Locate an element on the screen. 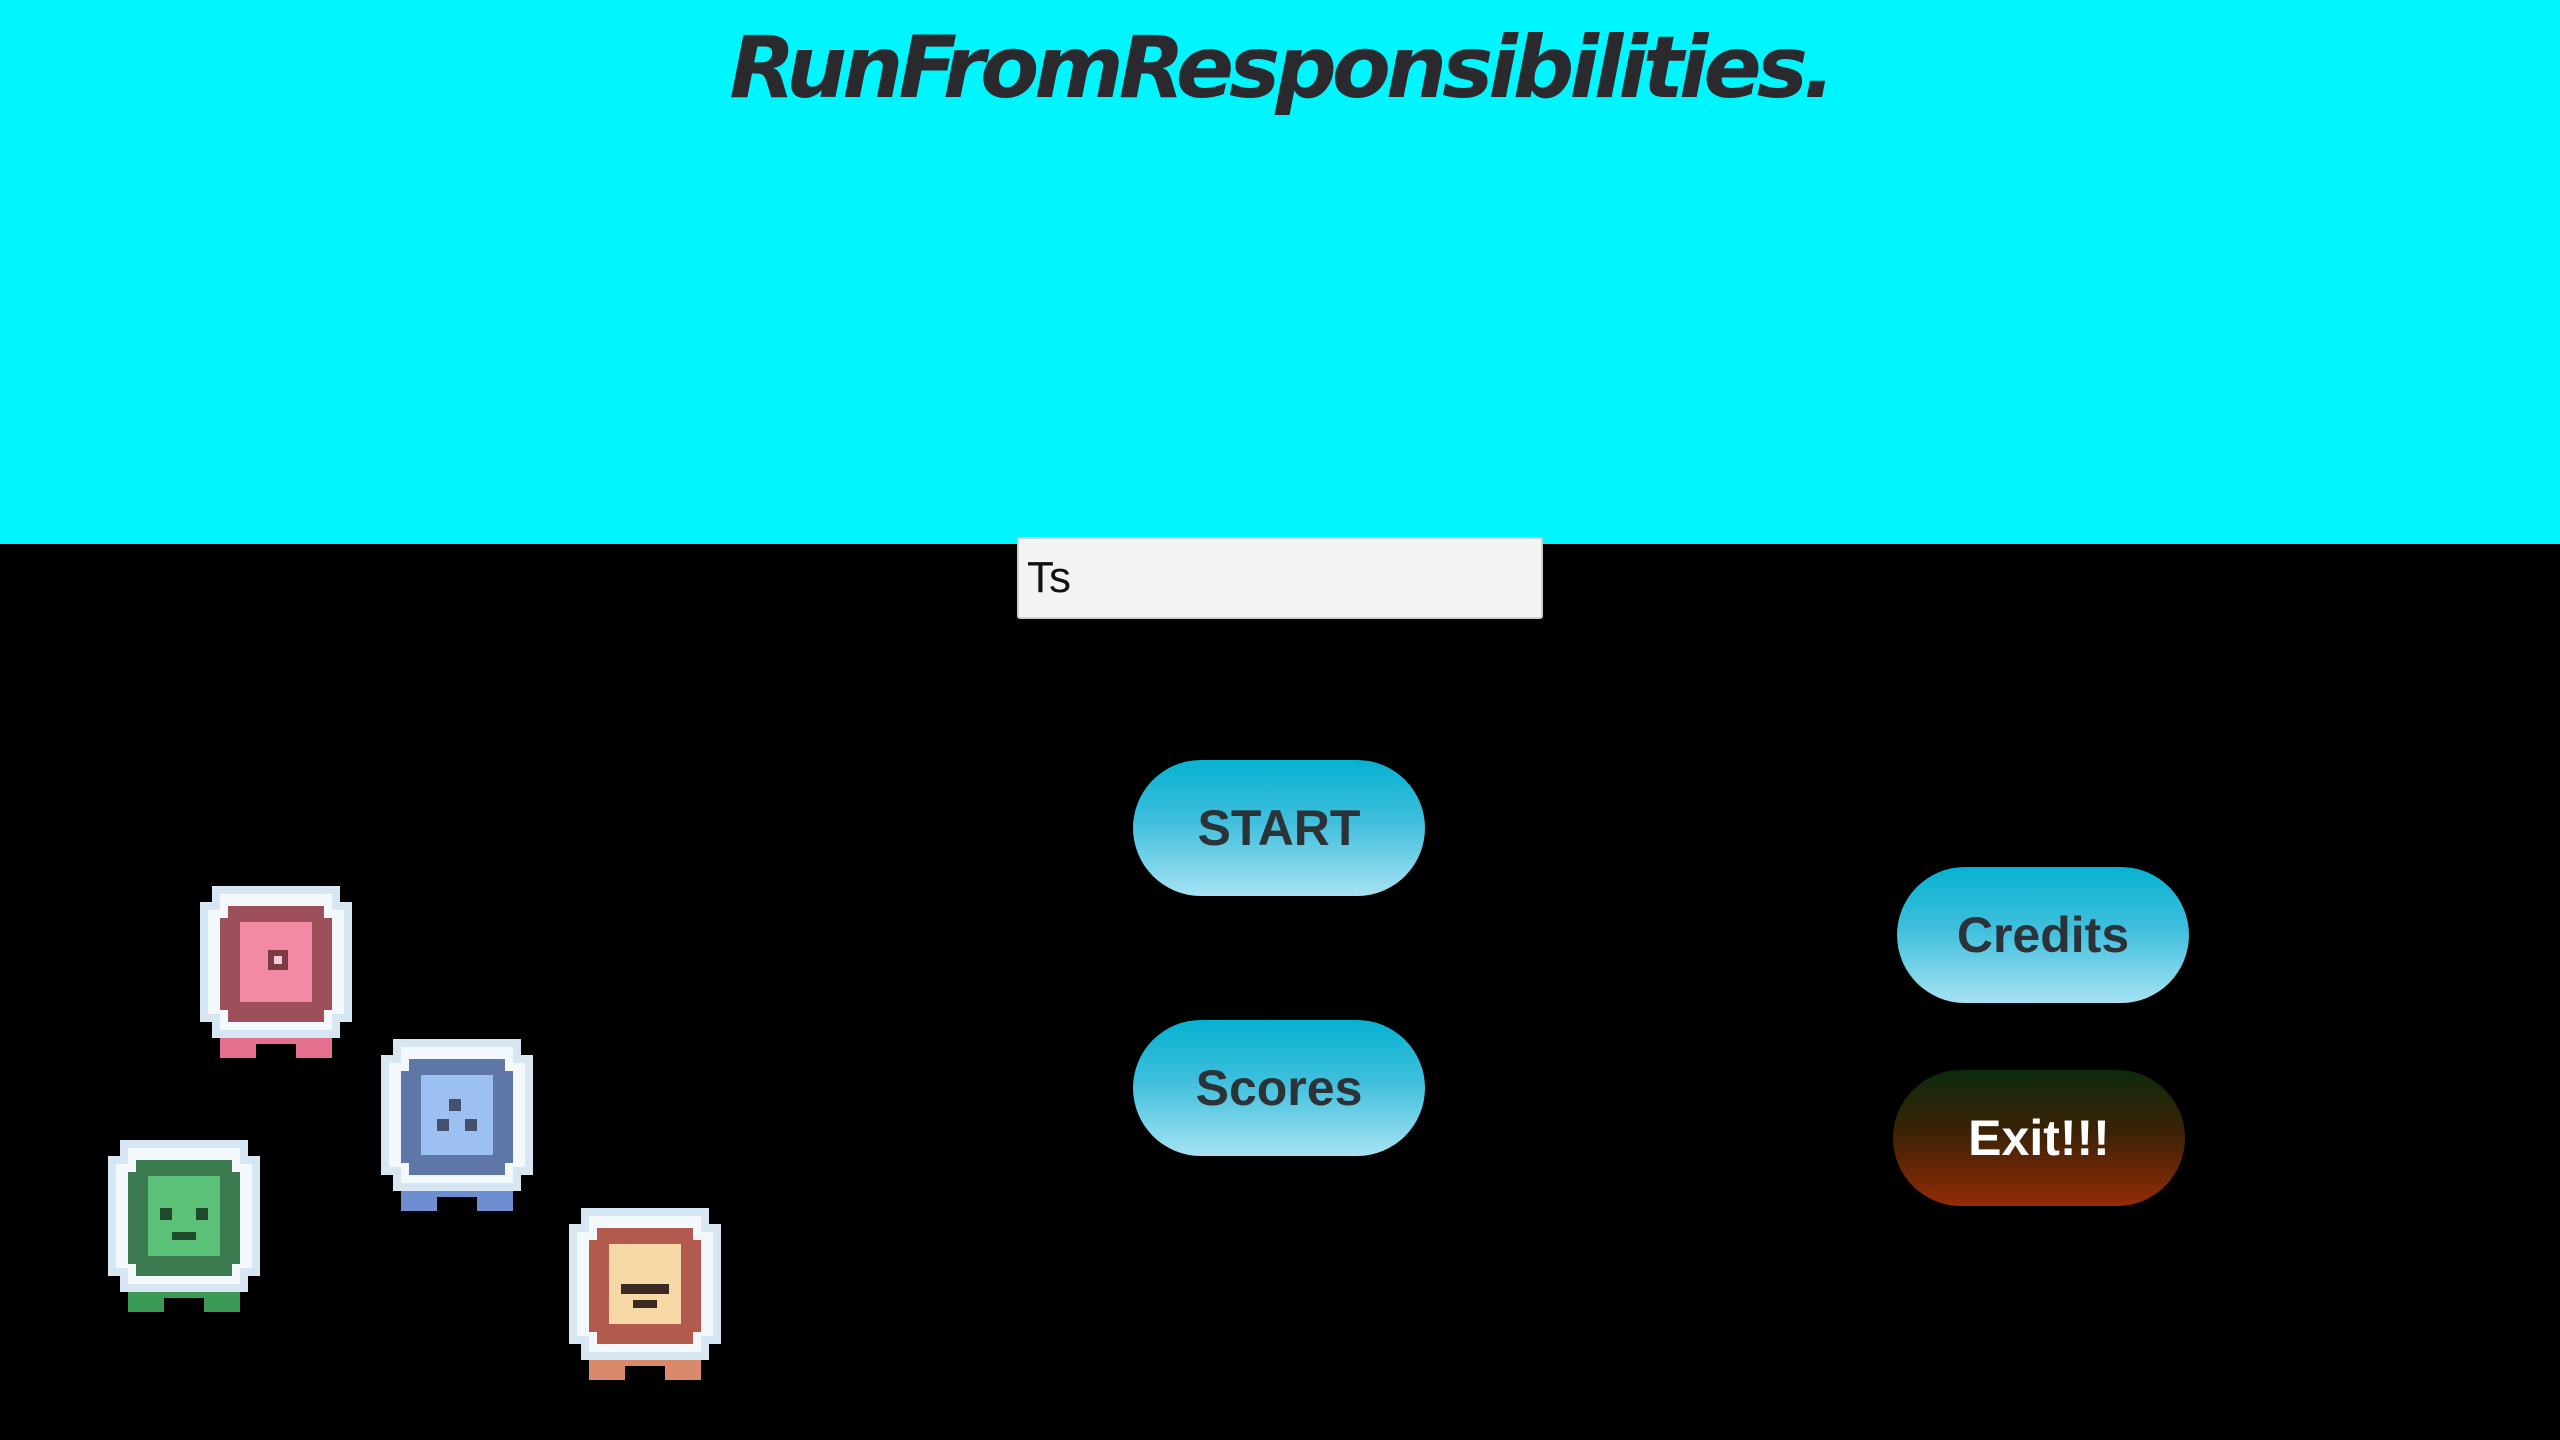  exit-button: Exit!!! is located at coordinates (2039, 1138).